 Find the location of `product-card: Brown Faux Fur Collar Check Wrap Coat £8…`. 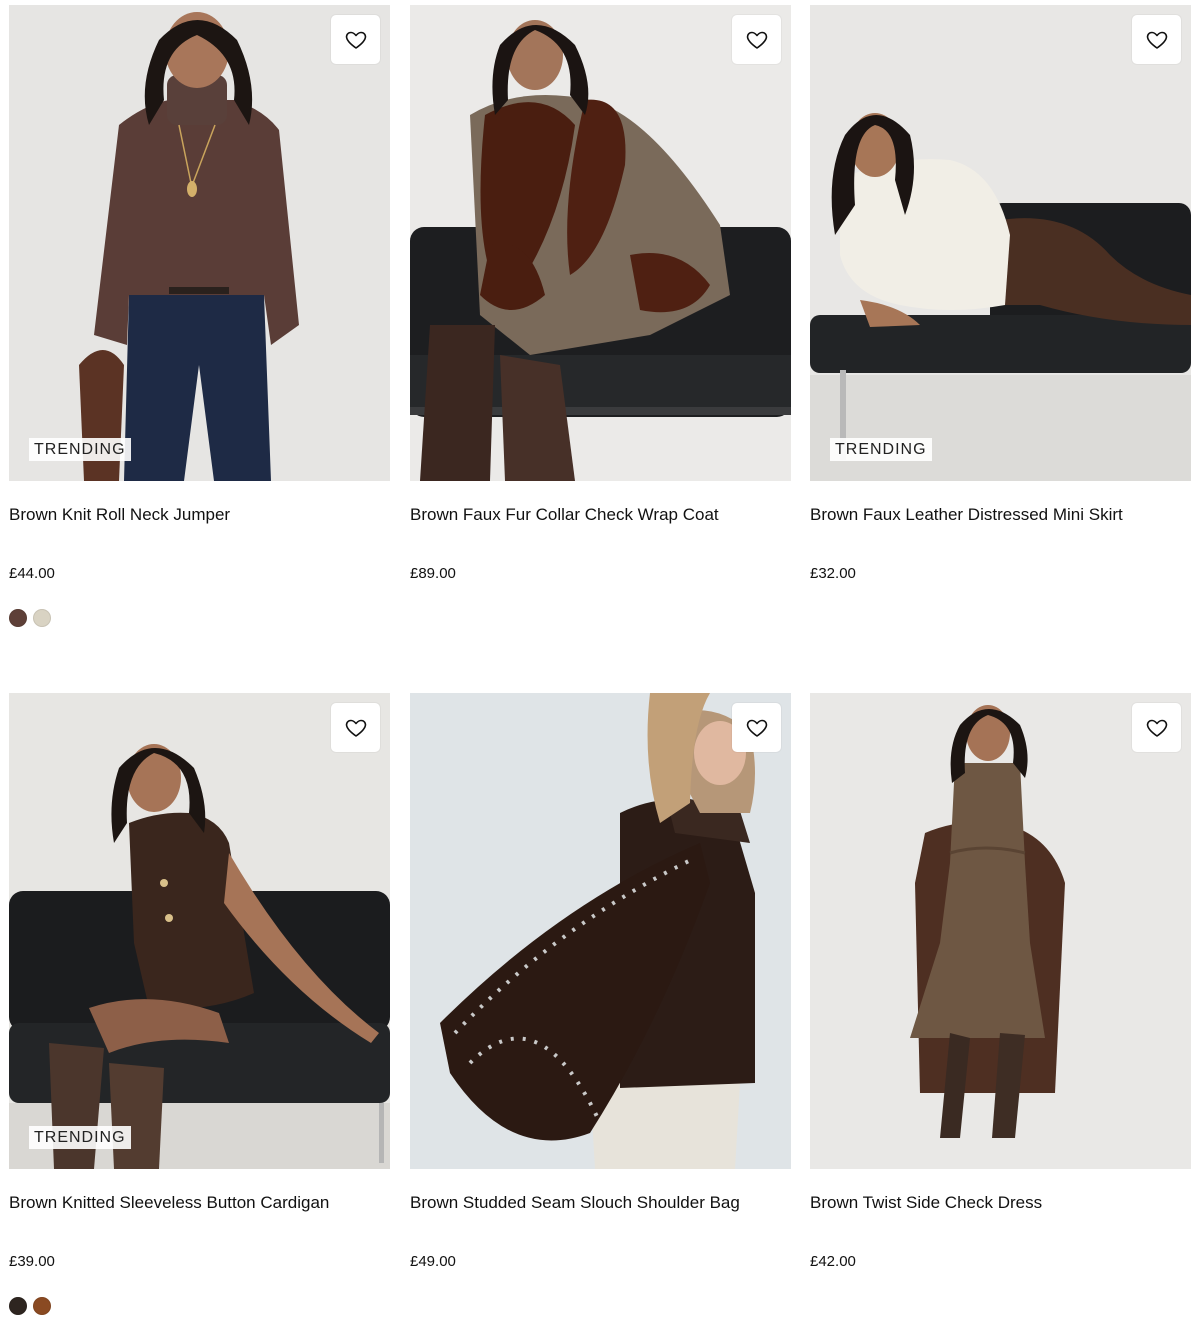

product-card: Brown Faux Fur Collar Check Wrap Coat £8… is located at coordinates (600, 316).